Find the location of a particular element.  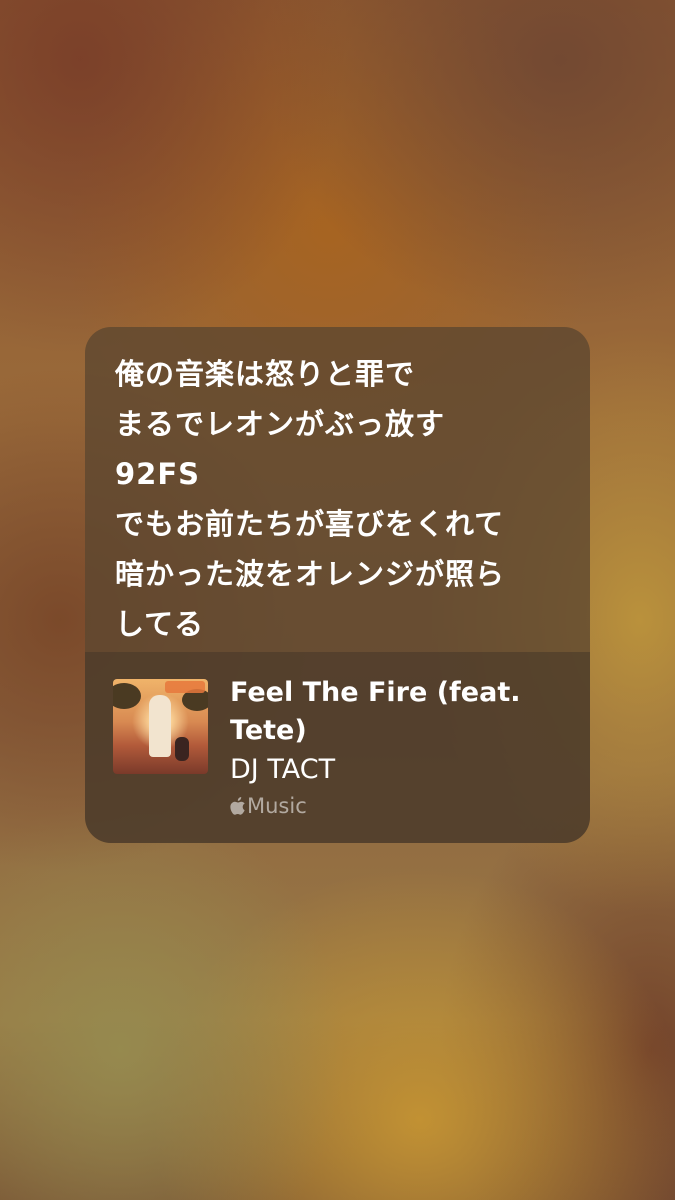

lyric-line: まるでレオンがぶっ放す is located at coordinates (280, 424).